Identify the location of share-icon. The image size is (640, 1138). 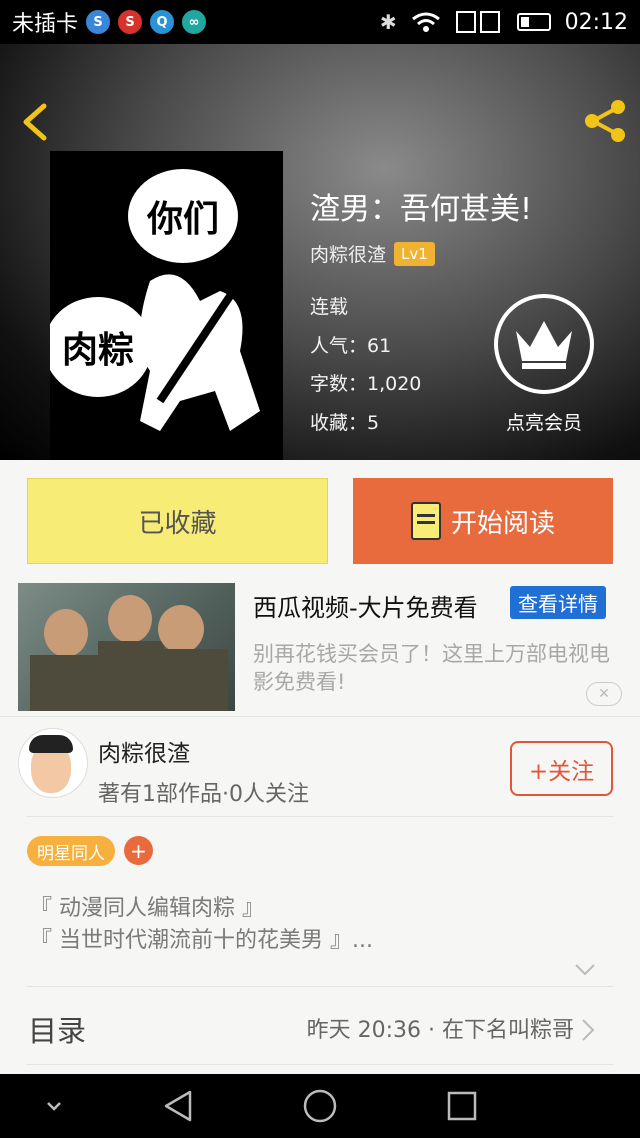
(605, 121).